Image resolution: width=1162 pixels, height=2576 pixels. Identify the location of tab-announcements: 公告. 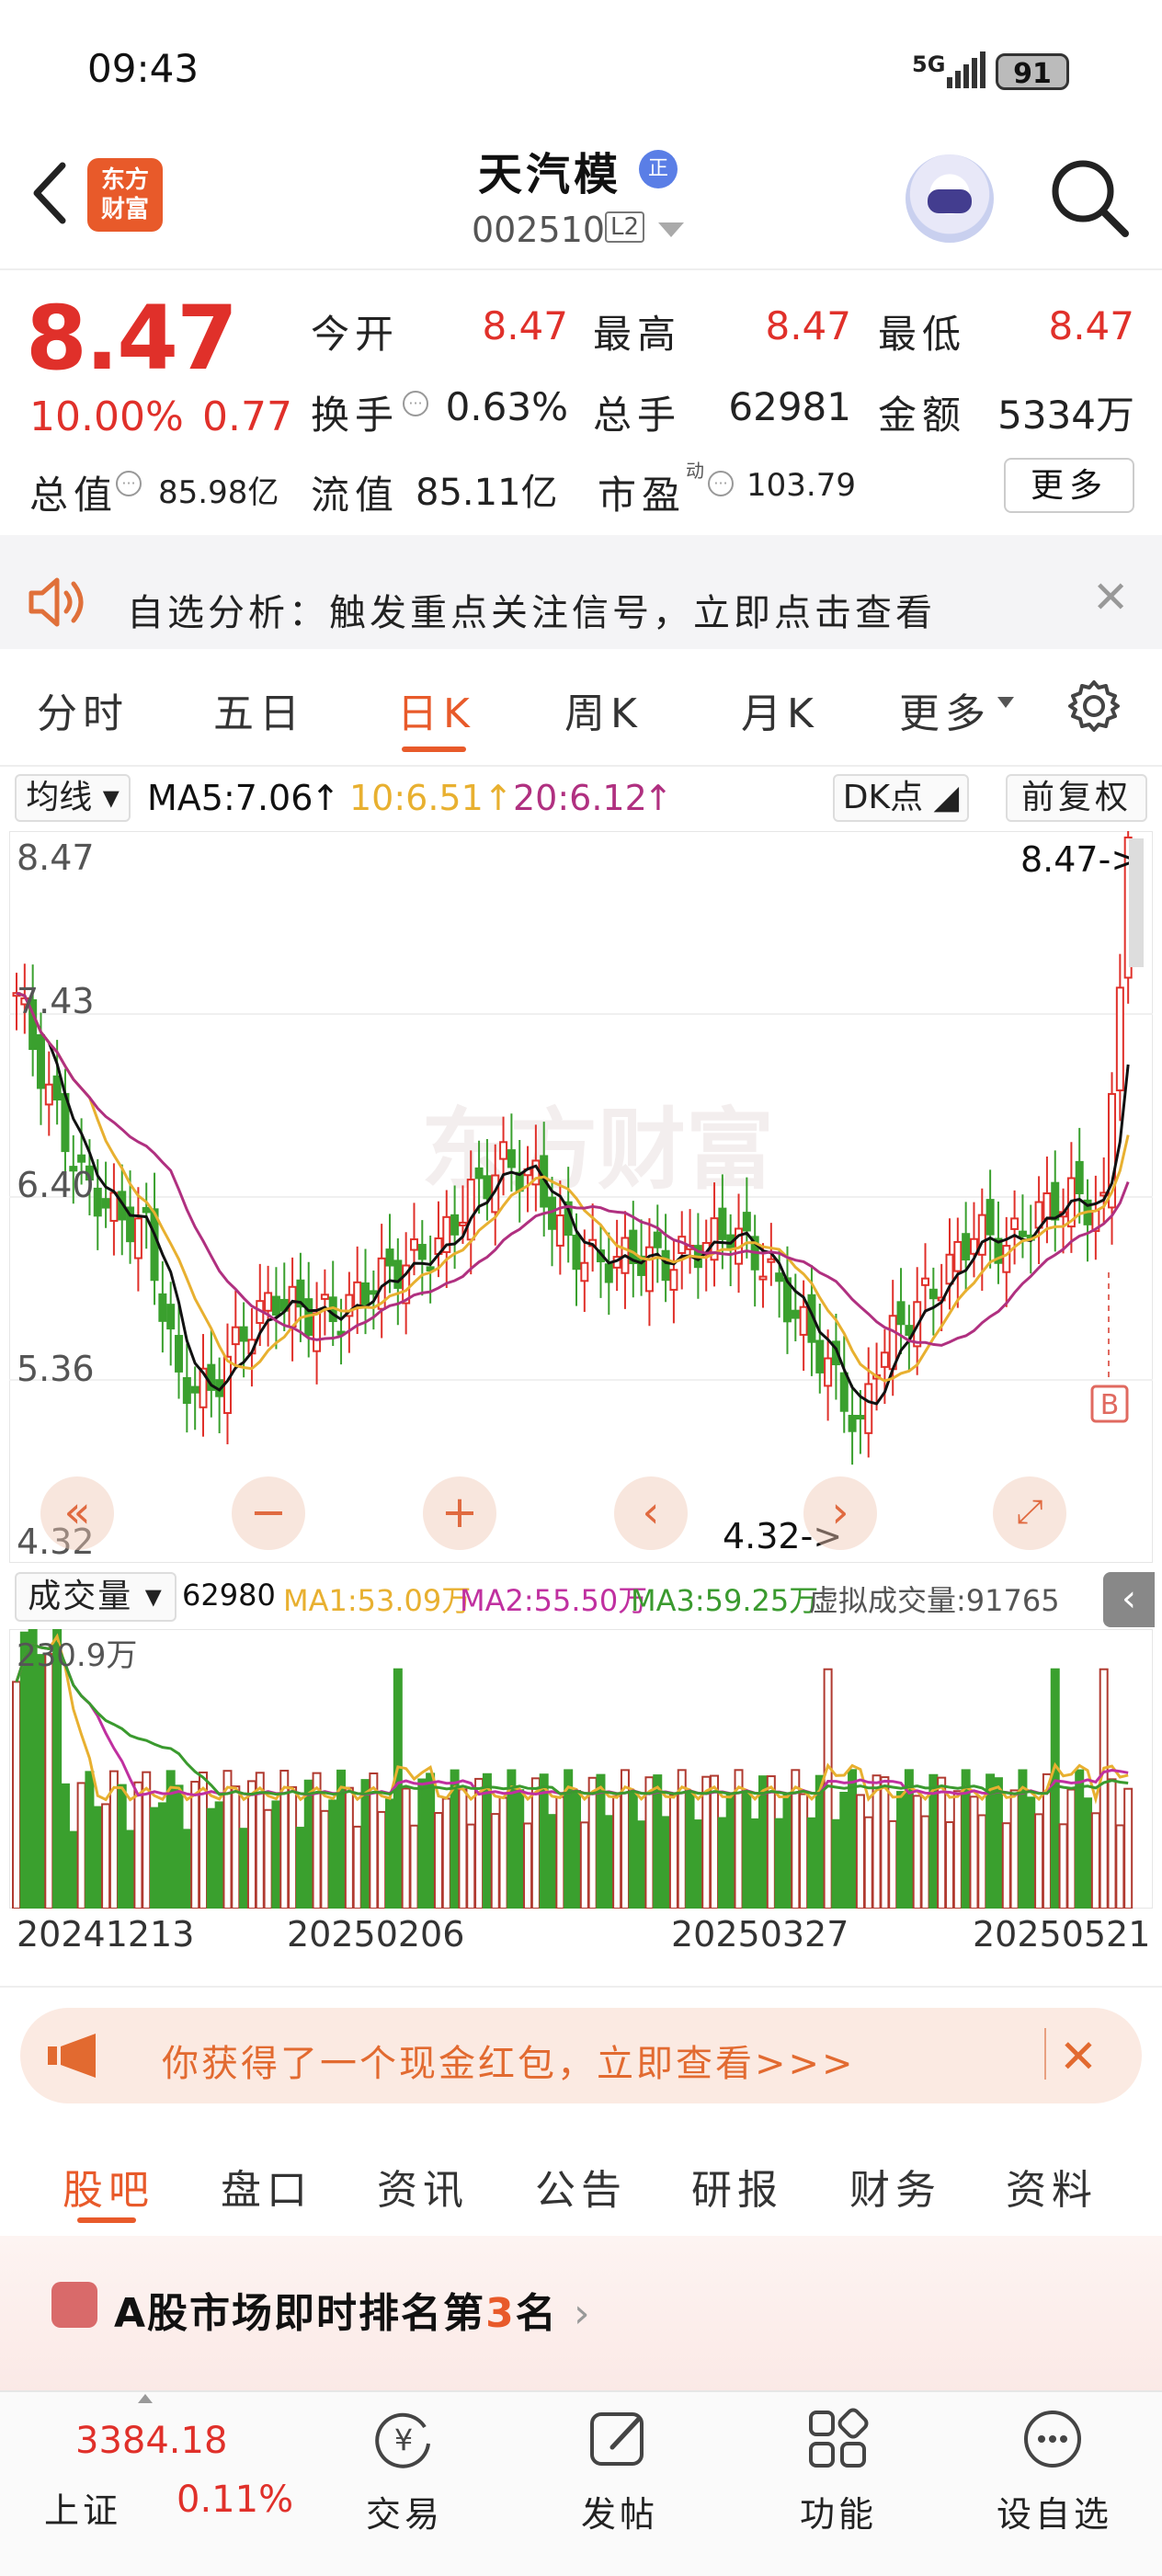
(581, 2186).